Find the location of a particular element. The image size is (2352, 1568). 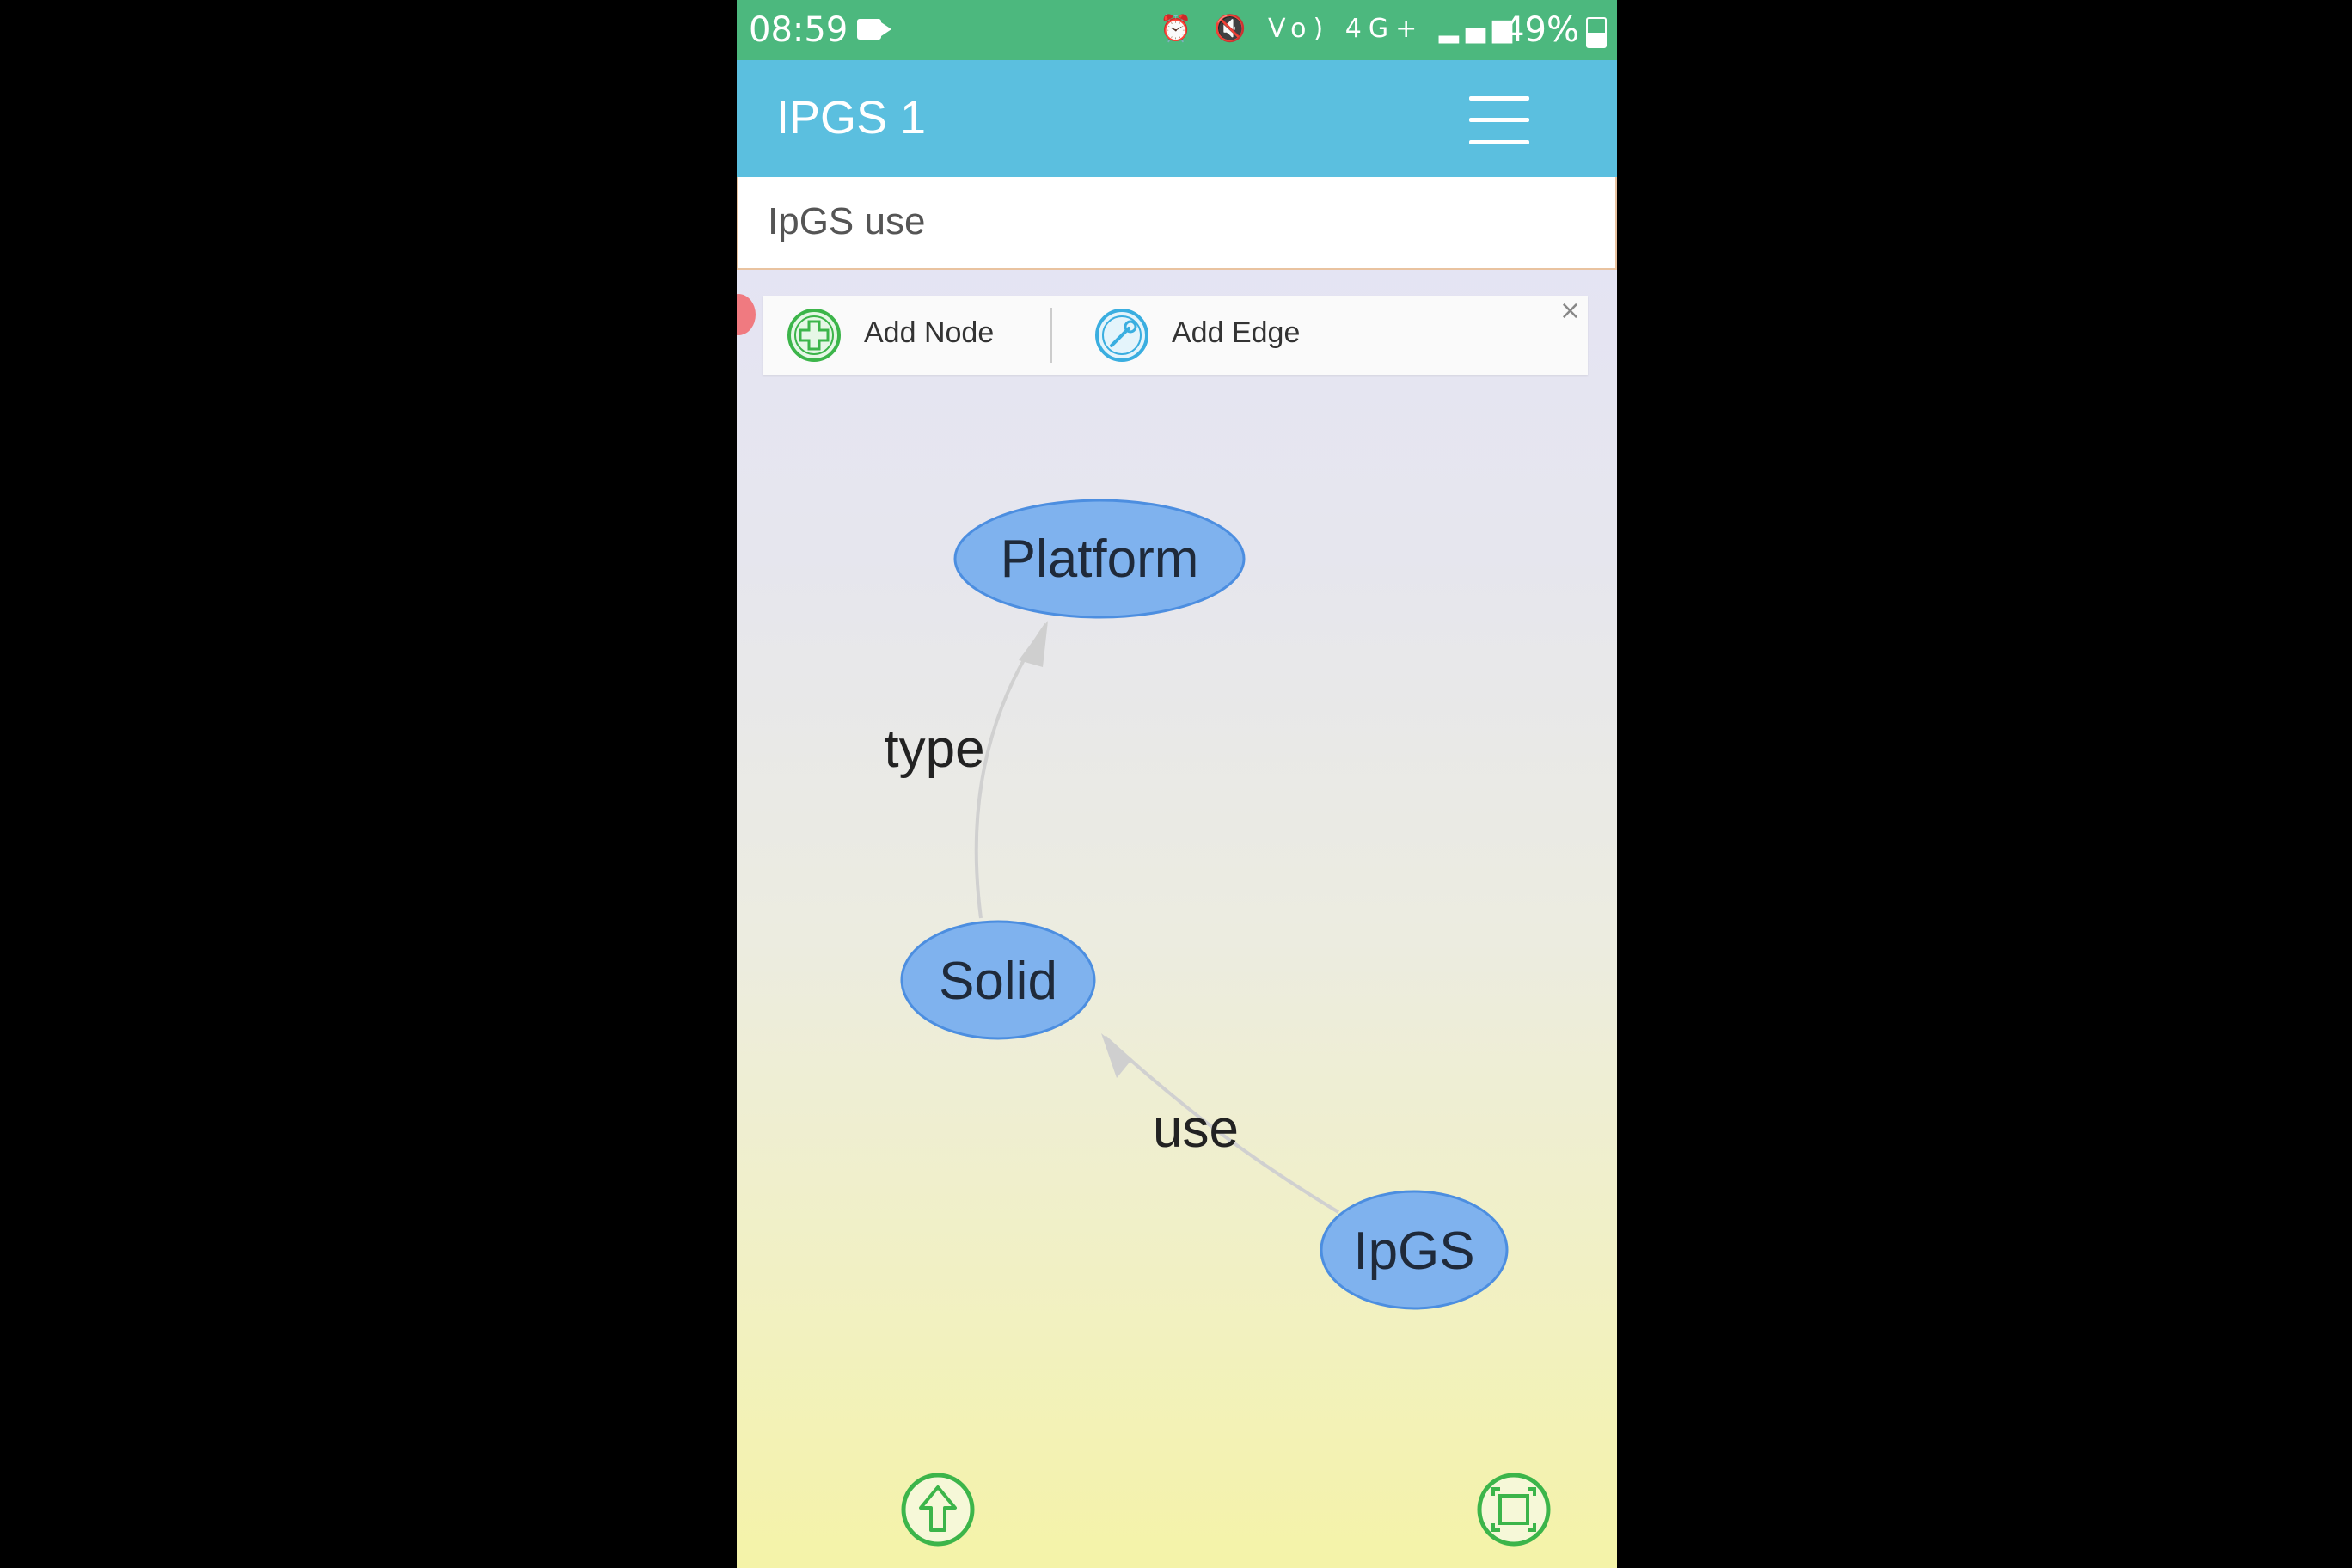

node-label: IpGS is located at coordinates (1413, 1251).